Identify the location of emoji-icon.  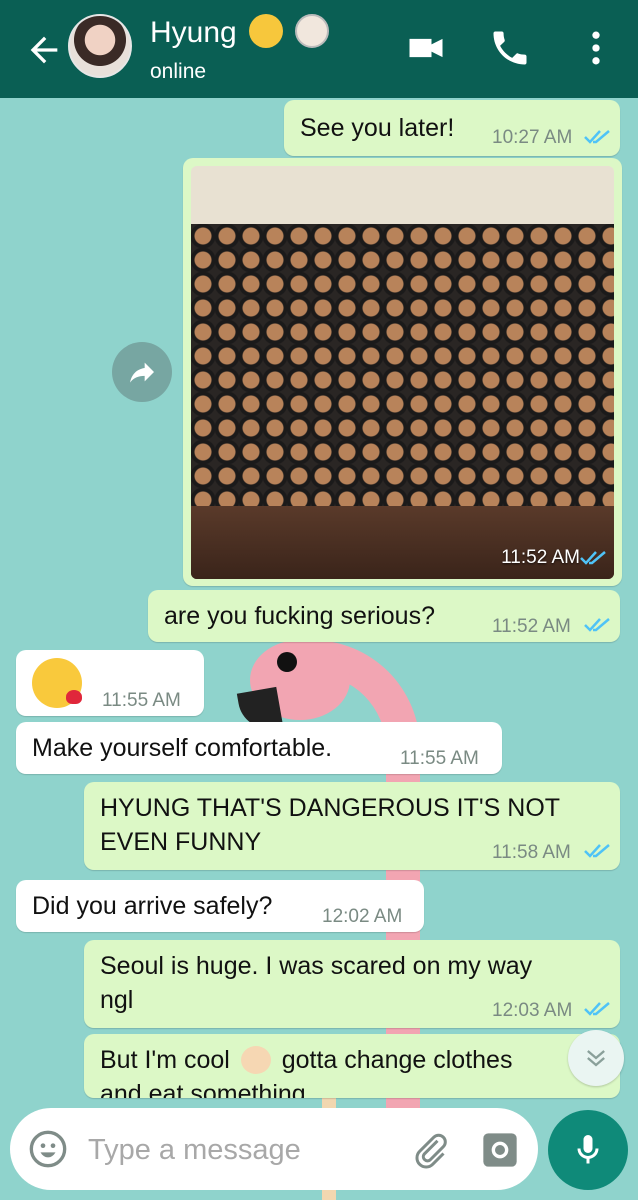
(48, 1149).